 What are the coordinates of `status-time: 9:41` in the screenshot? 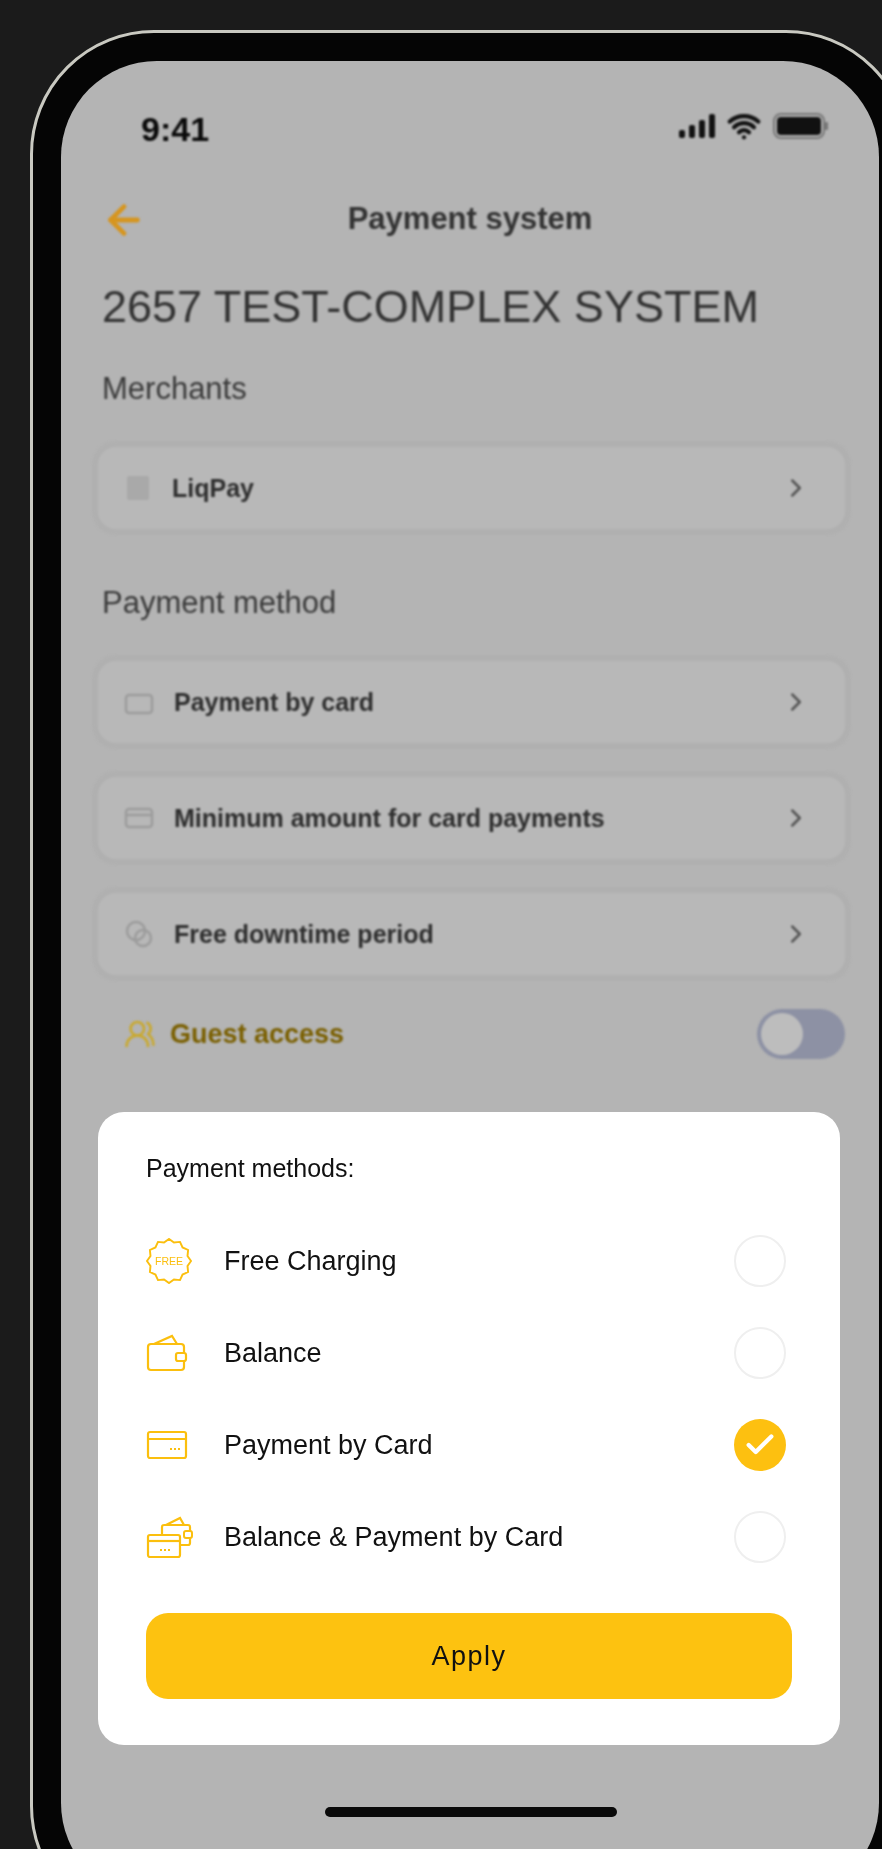 It's located at (175, 129).